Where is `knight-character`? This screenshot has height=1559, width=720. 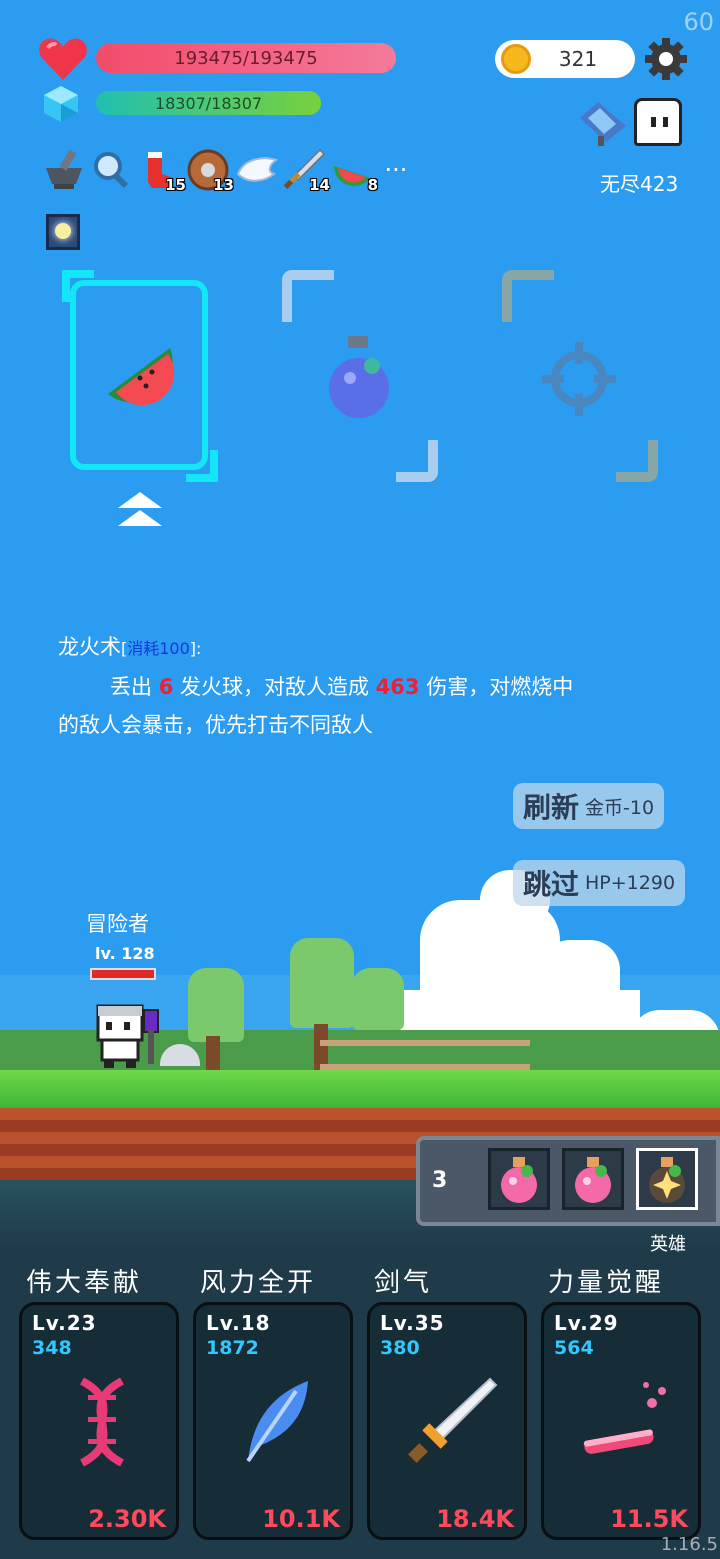 knight-character is located at coordinates (127, 1036).